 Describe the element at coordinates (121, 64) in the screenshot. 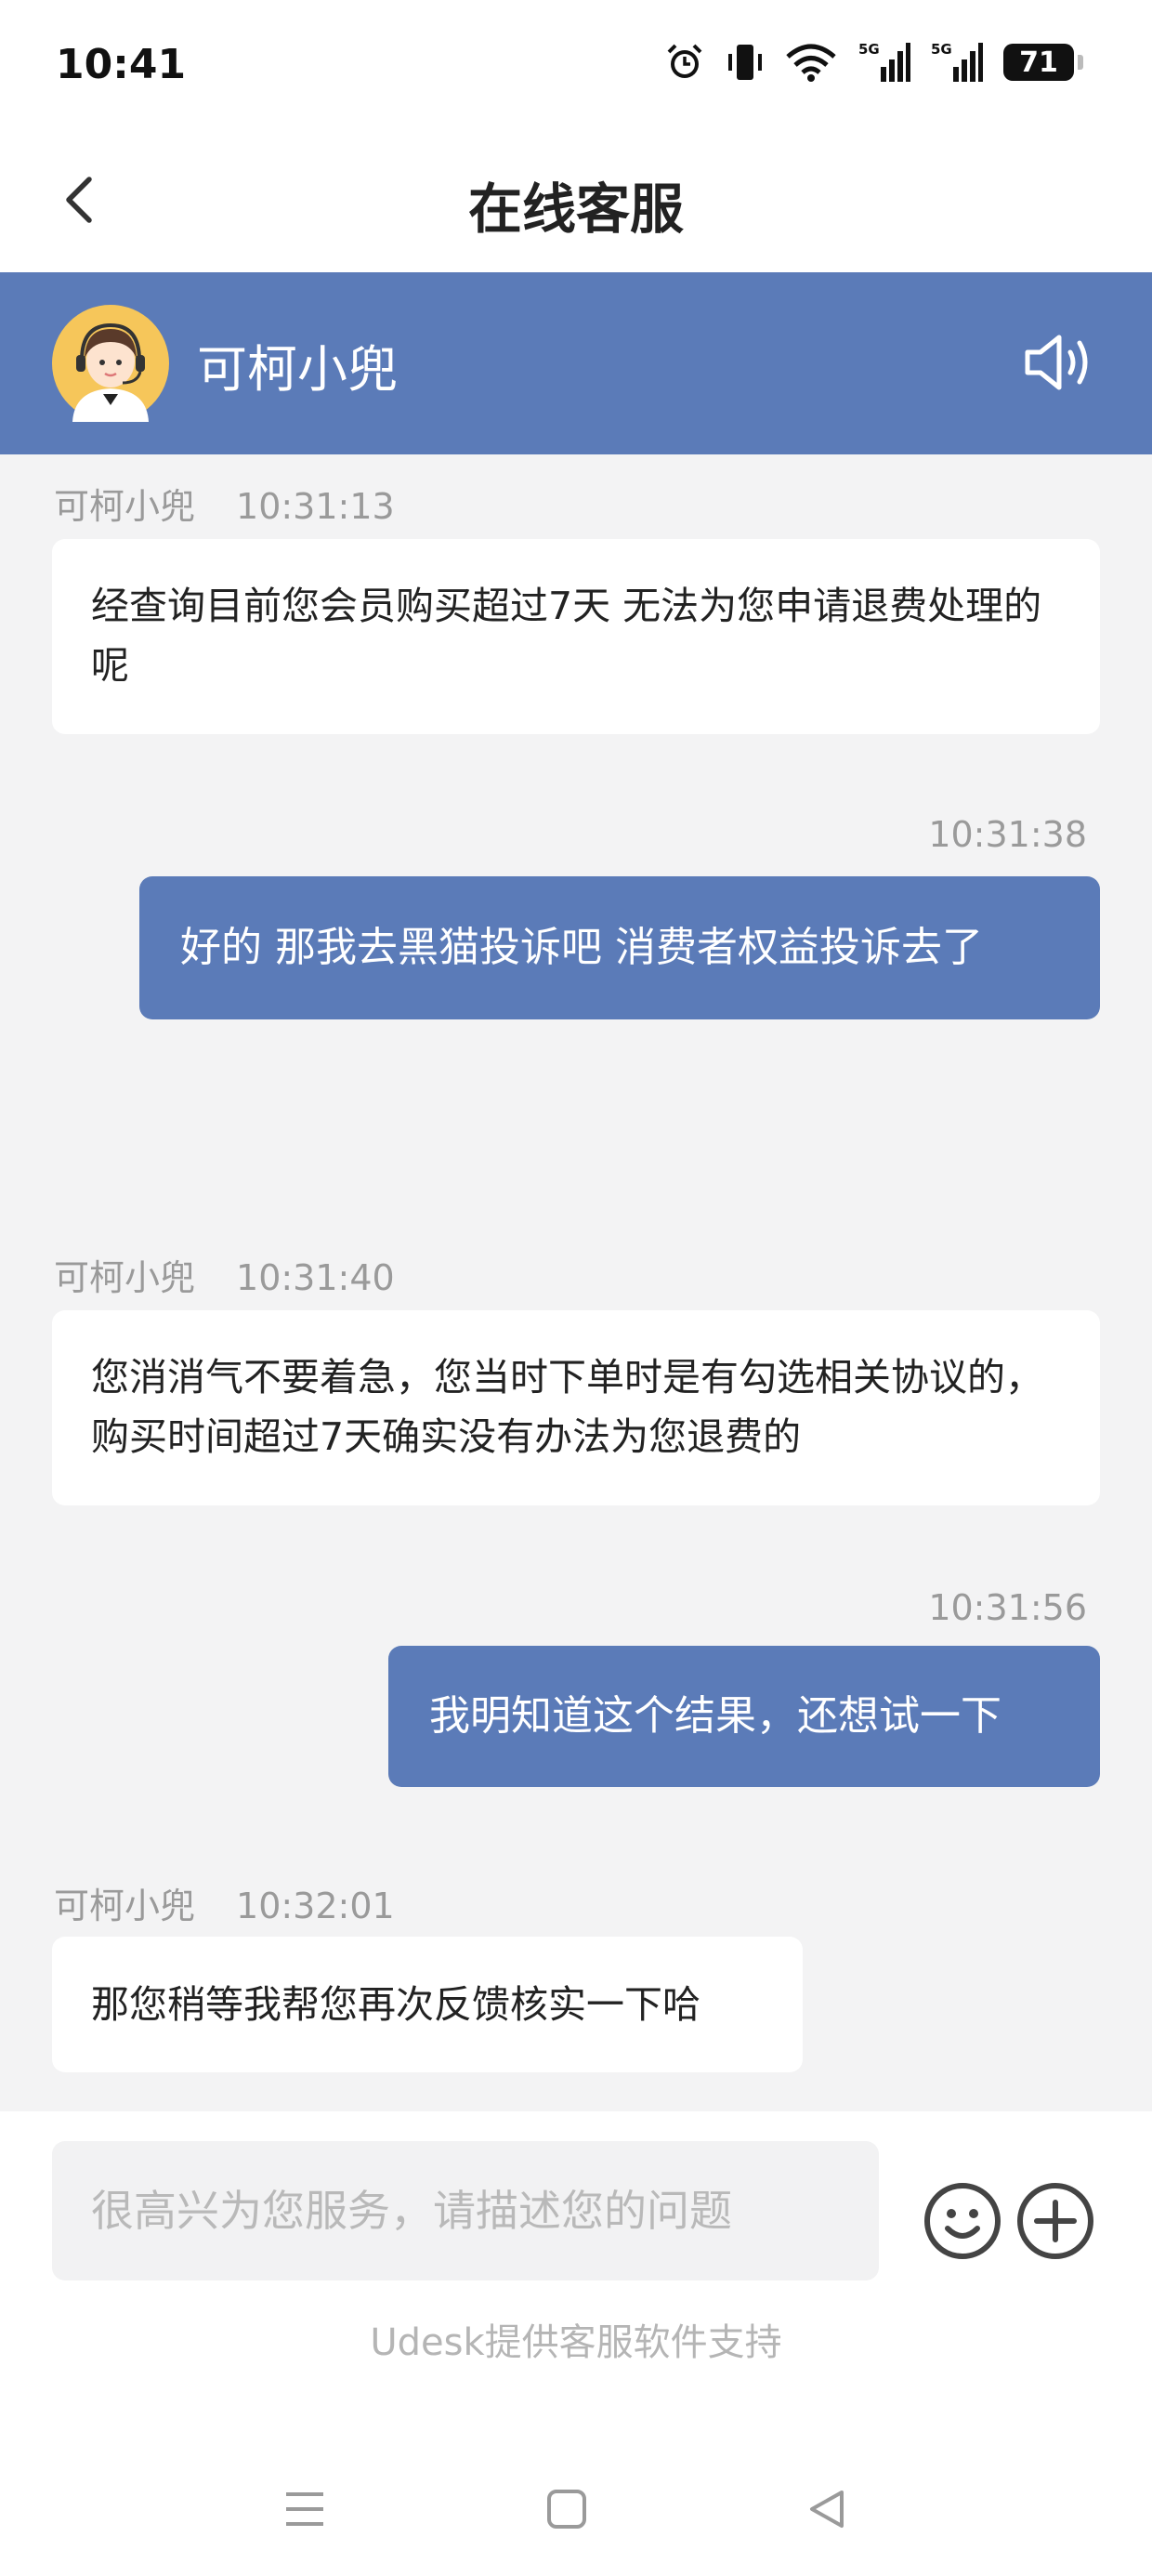

I see `status-time: 10:41` at that location.